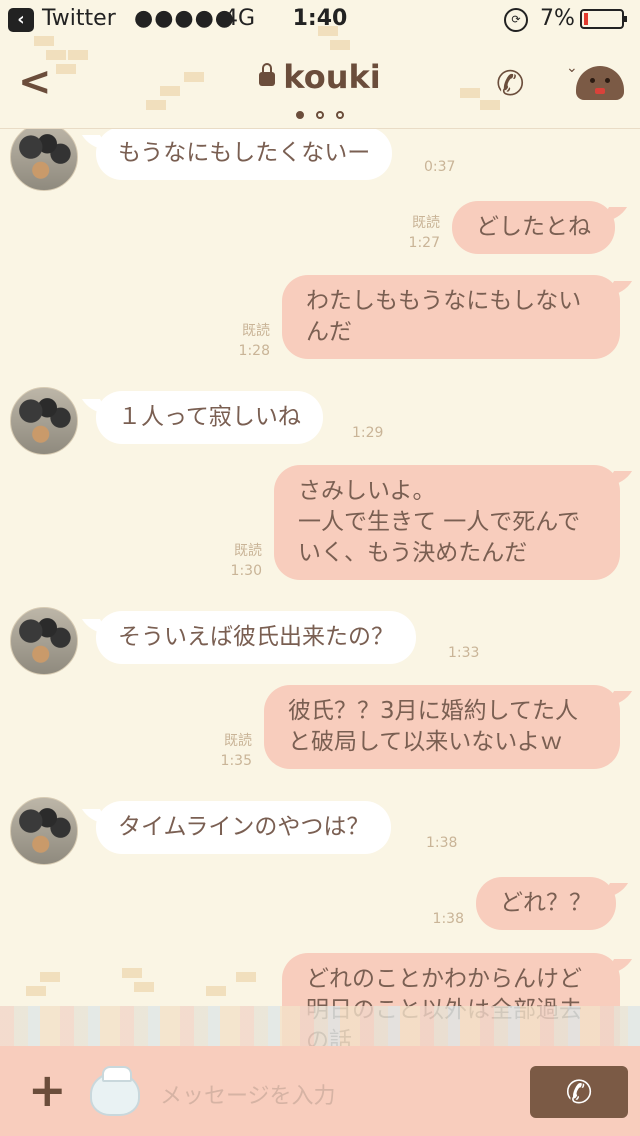 This screenshot has width=640, height=1136. I want to click on incoming-message: １人って寂しいね, so click(209, 417).